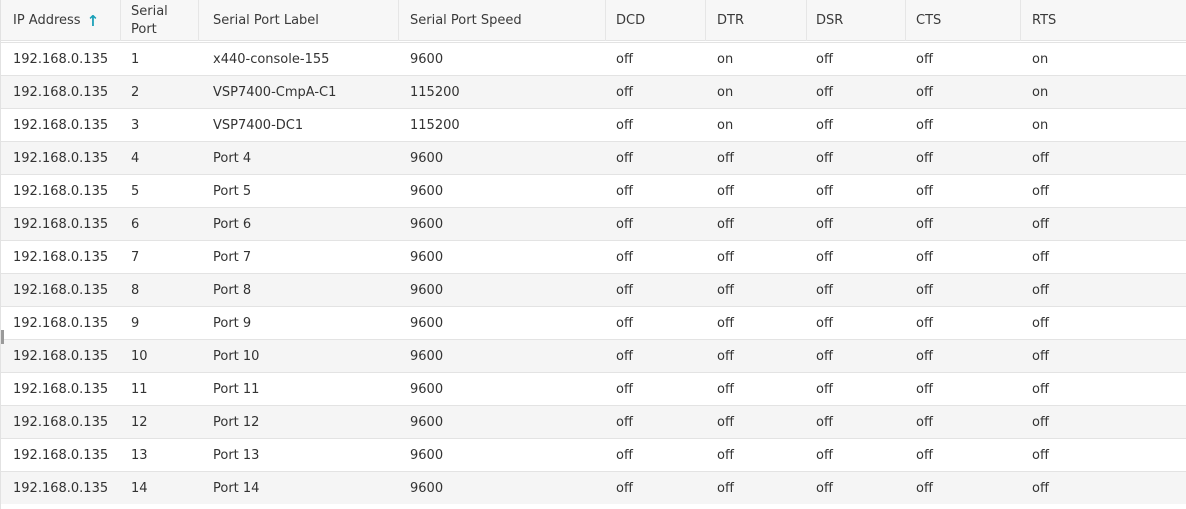 The height and width of the screenshot is (509, 1186). I want to click on column-header-dsr: DSR, so click(856, 20).